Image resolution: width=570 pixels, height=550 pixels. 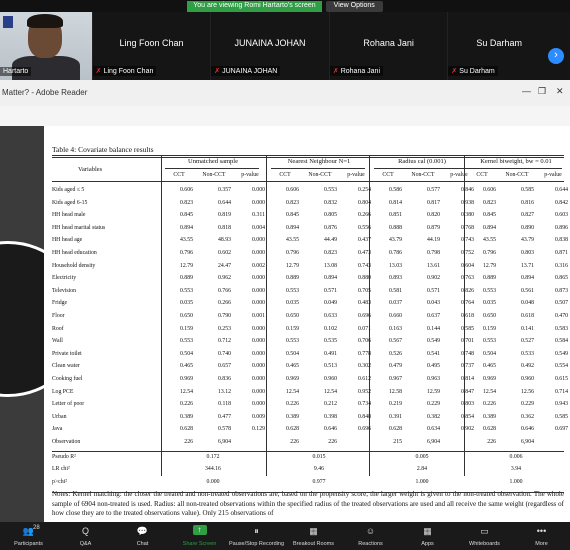 What do you see at coordinates (516, 456) in the screenshot?
I see `summary-cell: 0.006` at bounding box center [516, 456].